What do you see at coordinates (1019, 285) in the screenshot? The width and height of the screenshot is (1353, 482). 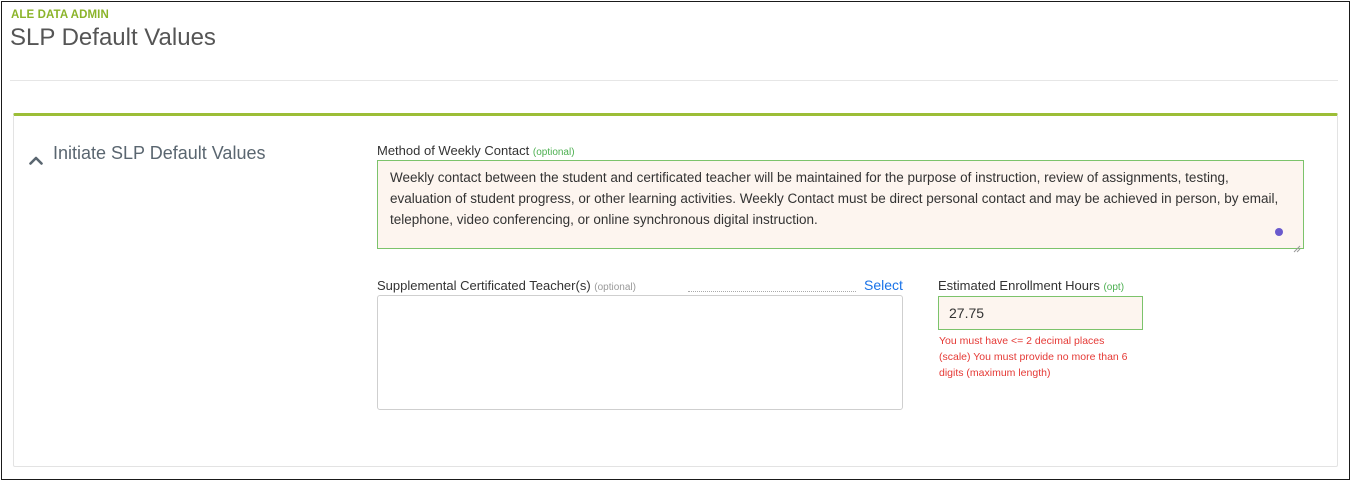 I see `estimated-enrollment-hours-label-text: Estimated Enrollment Hours` at bounding box center [1019, 285].